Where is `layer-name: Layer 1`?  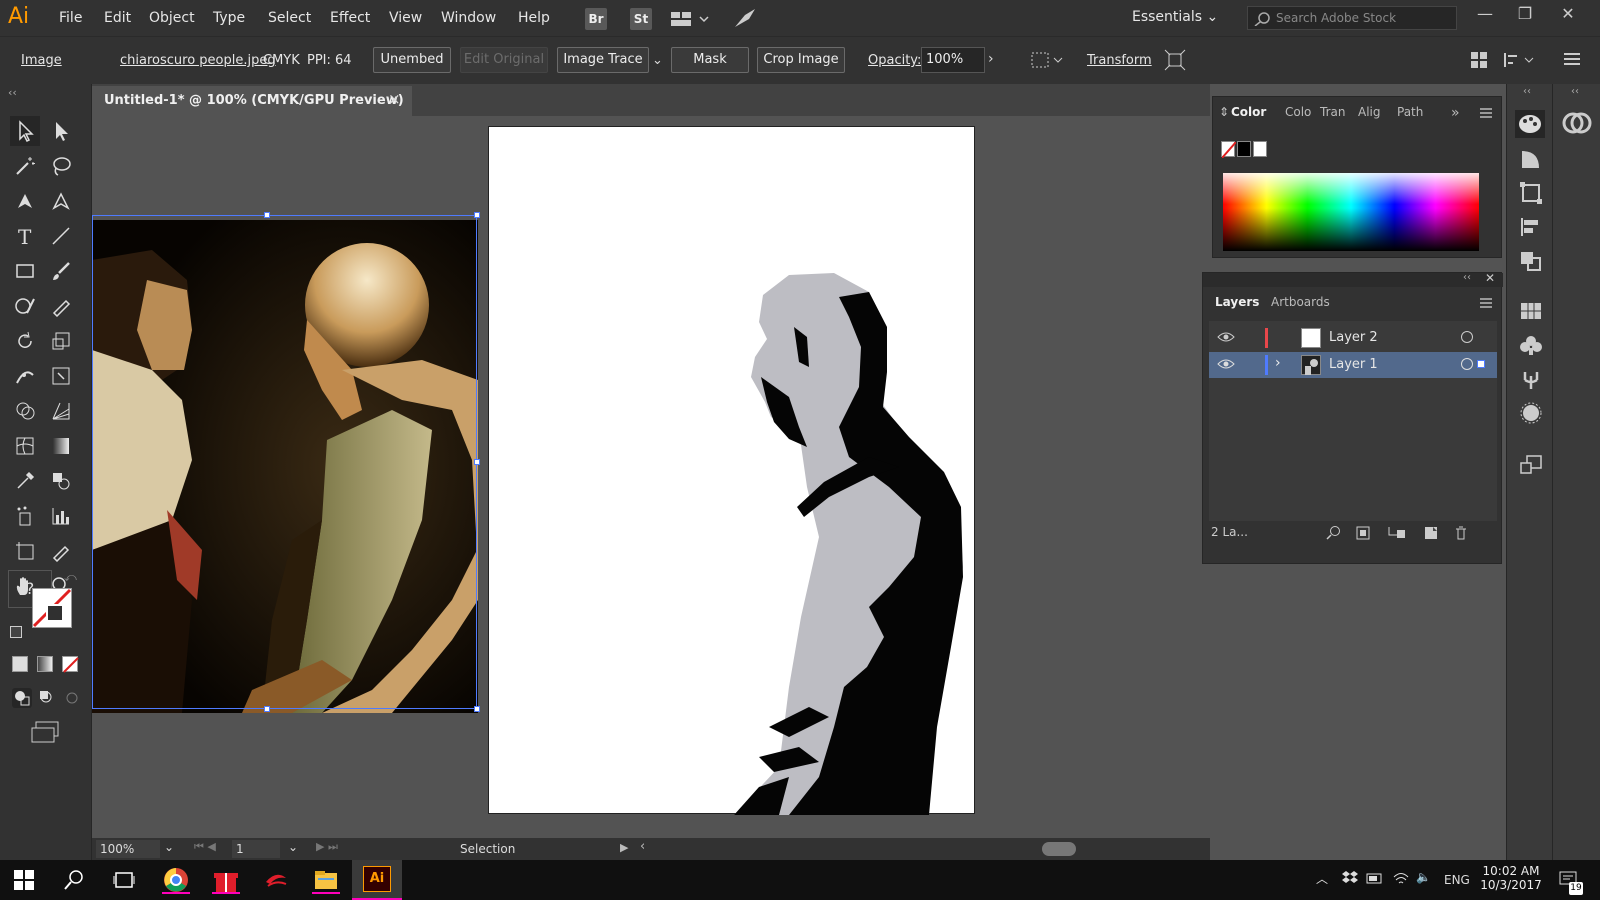 layer-name: Layer 1 is located at coordinates (1353, 364).